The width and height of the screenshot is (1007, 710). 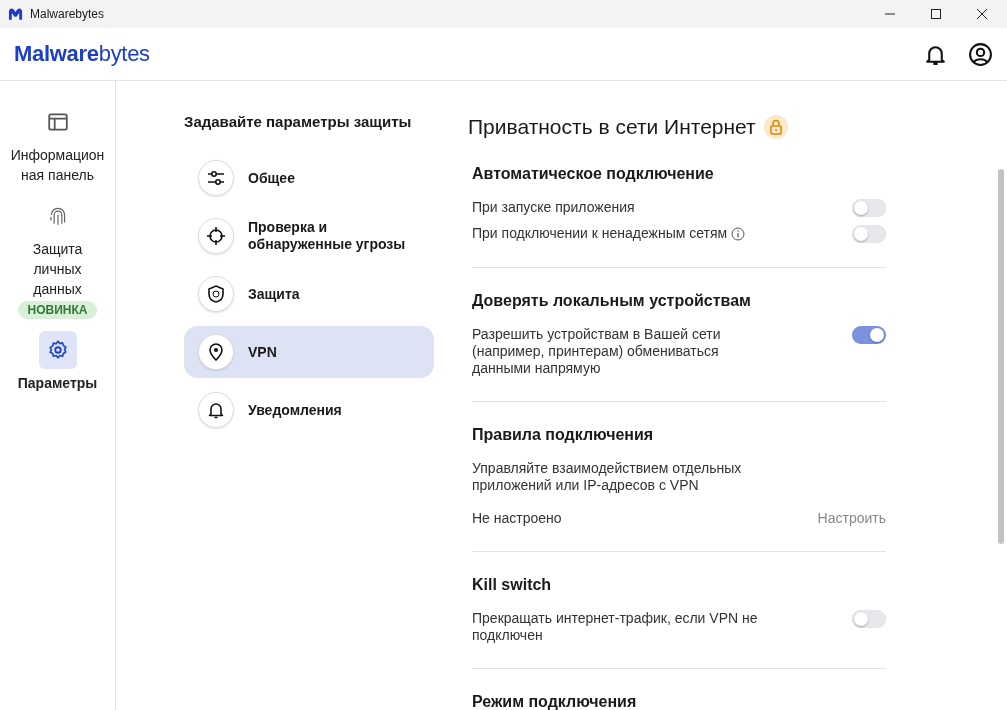 I want to click on bell-icon, so click(x=216, y=410).